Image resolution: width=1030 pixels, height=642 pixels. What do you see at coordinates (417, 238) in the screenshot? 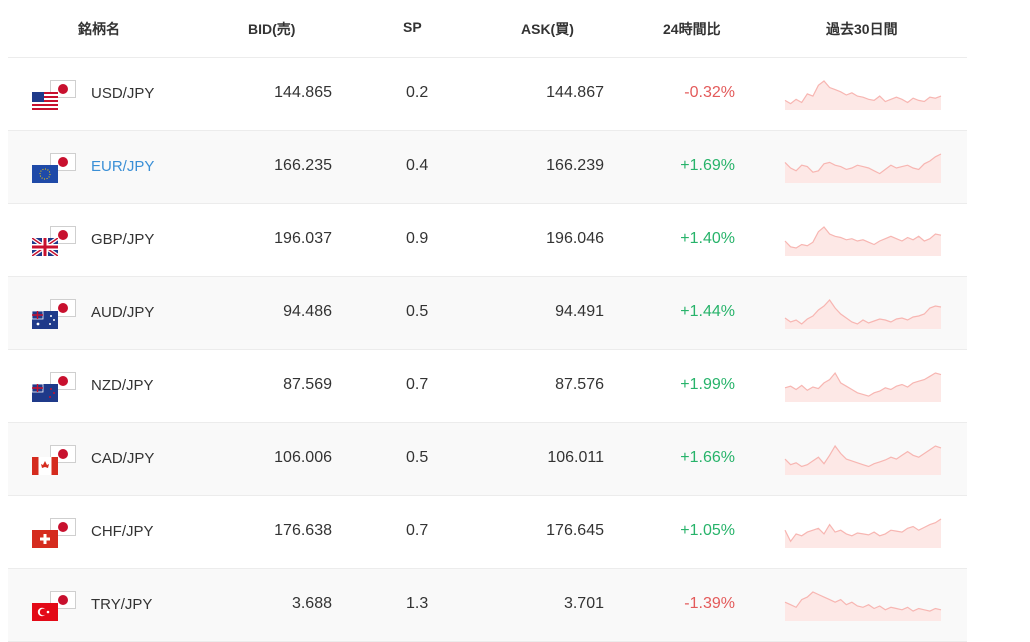
I see `spread-value: 0.9` at bounding box center [417, 238].